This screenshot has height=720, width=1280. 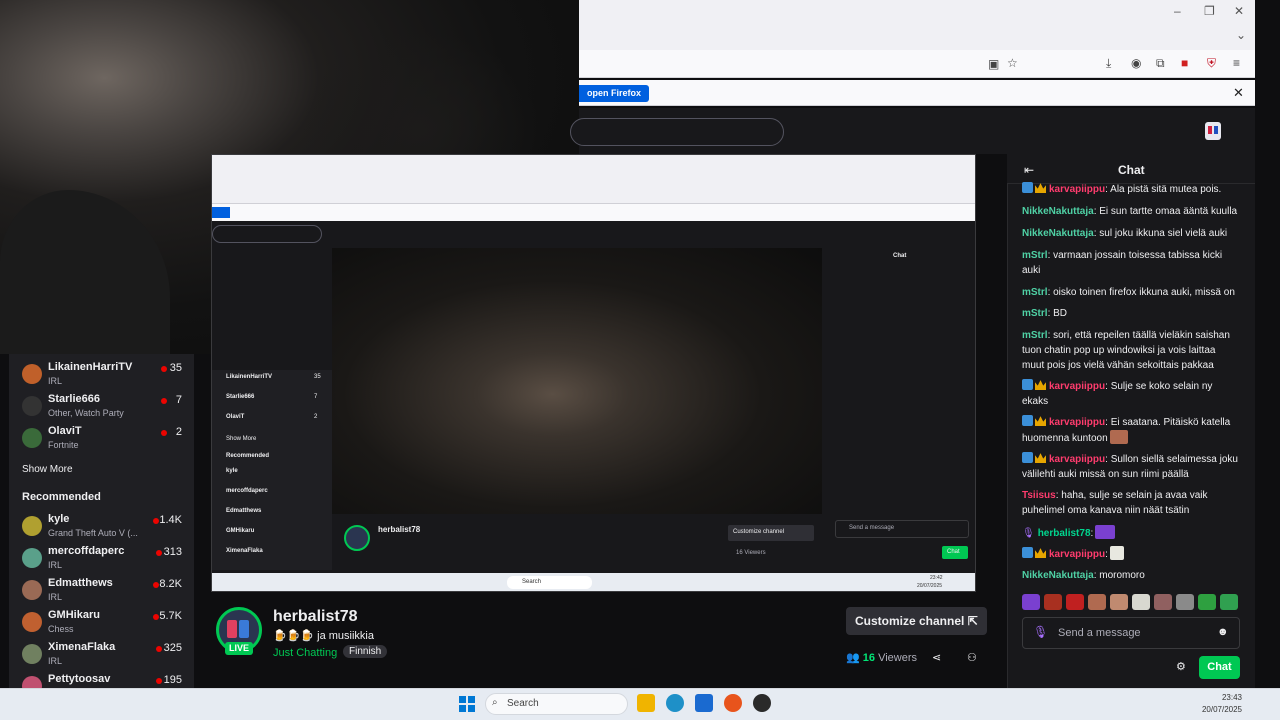 What do you see at coordinates (65, 431) in the screenshot?
I see `channel-name: OlaviT` at bounding box center [65, 431].